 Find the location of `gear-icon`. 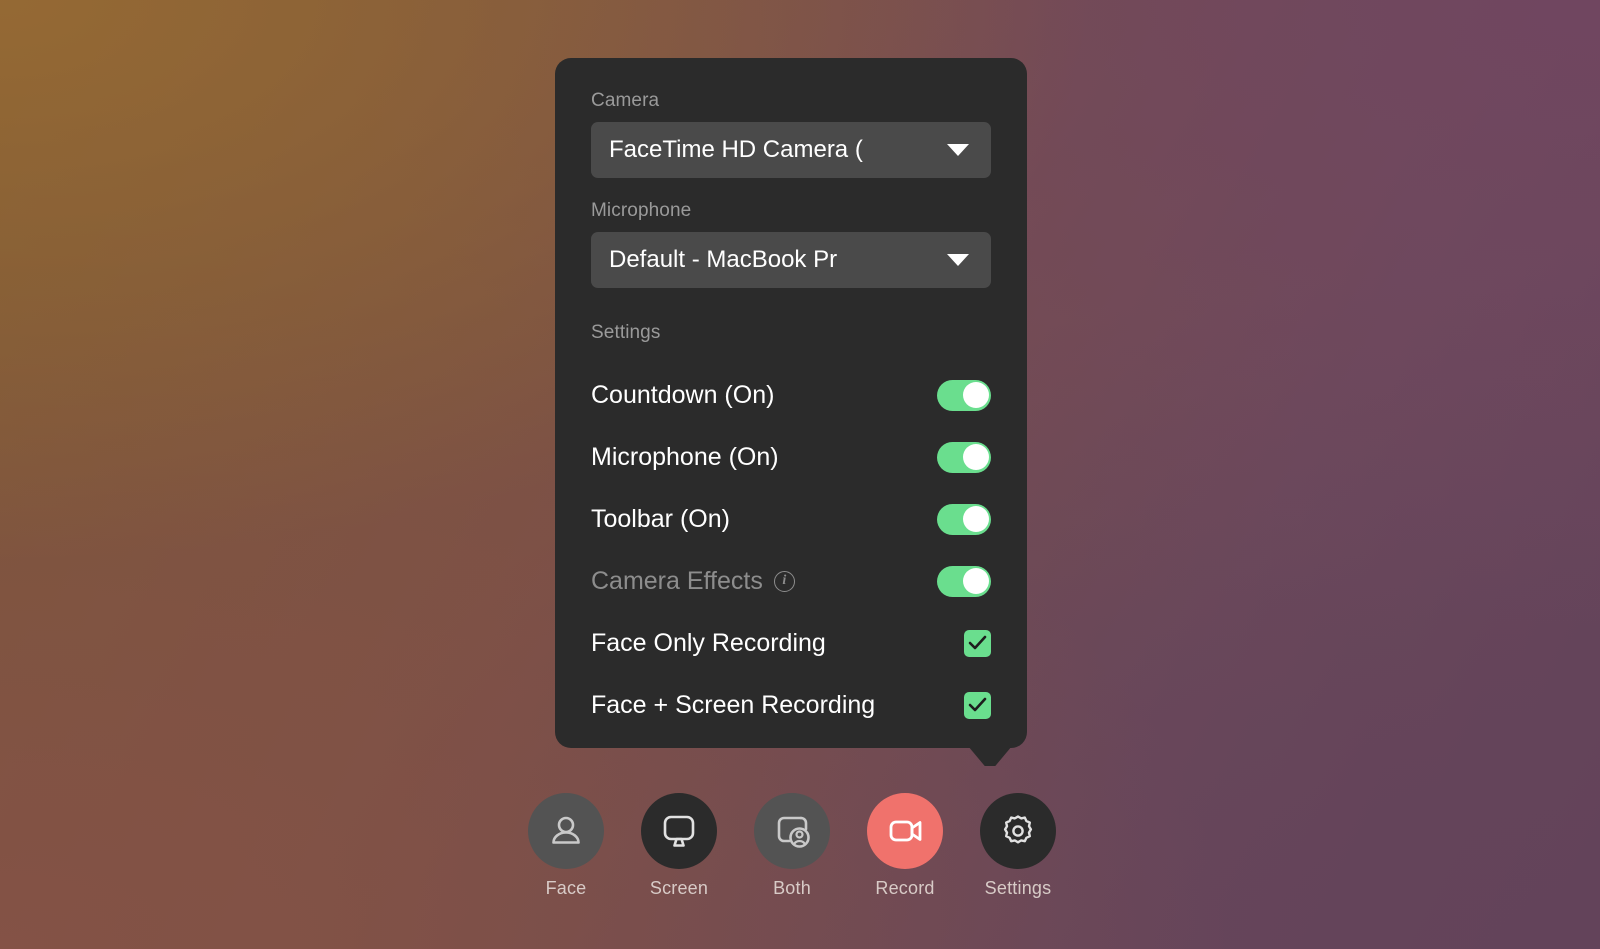

gear-icon is located at coordinates (1018, 829).